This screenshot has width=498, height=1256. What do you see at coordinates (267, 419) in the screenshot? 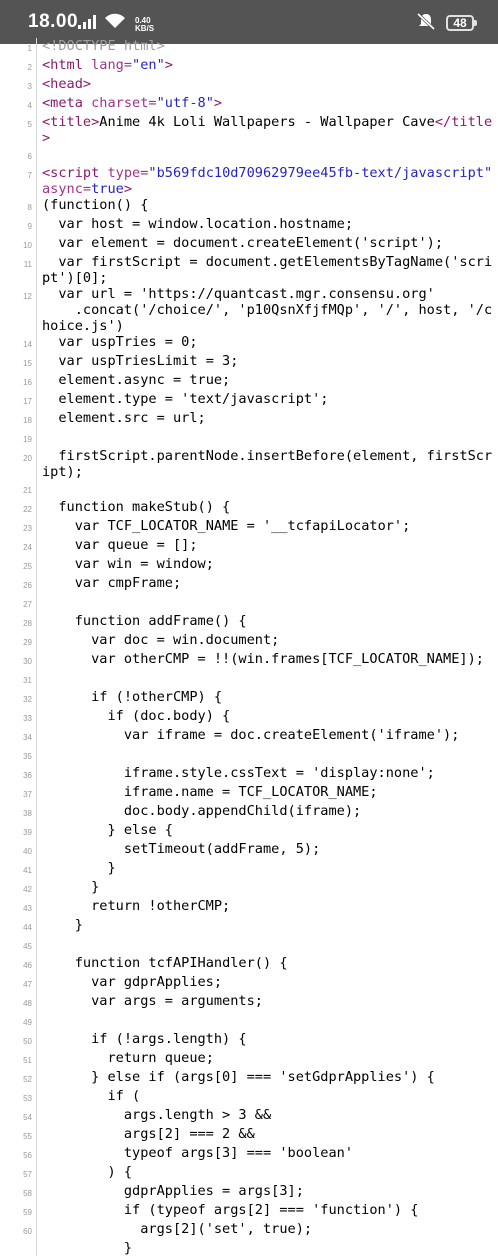
I see `line-text: element.src = url;` at bounding box center [267, 419].